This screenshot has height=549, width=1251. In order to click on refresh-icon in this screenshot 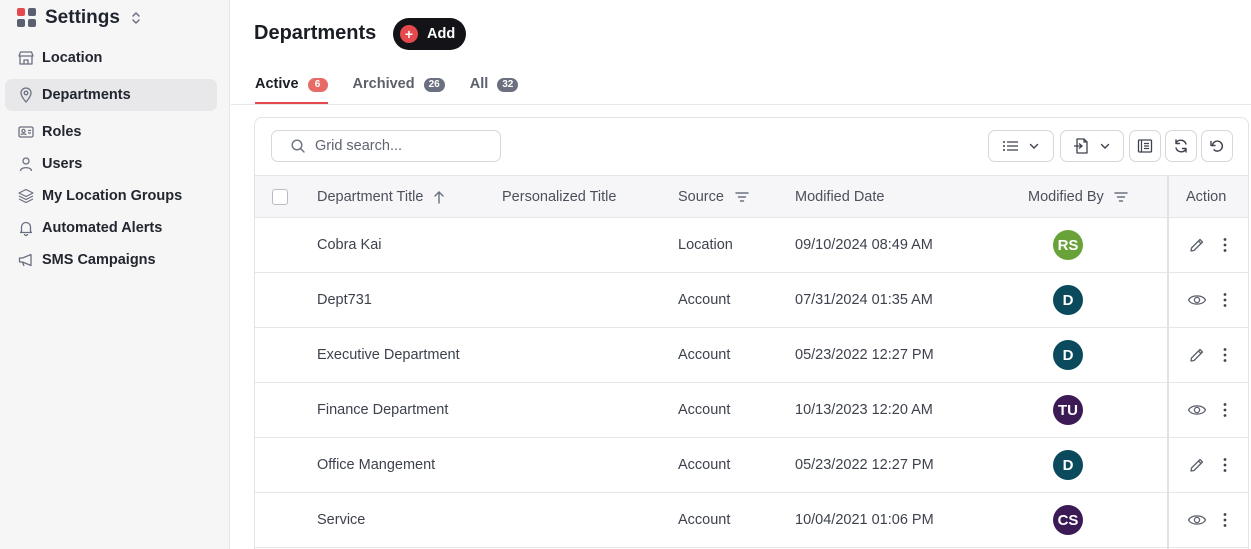, I will do `click(1181, 146)`.